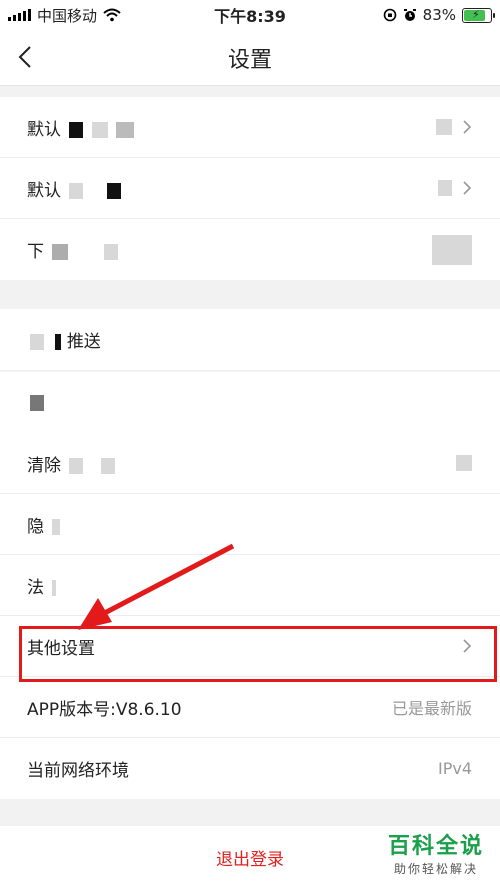  I want to click on battery-icon: ⚡, so click(478, 15).